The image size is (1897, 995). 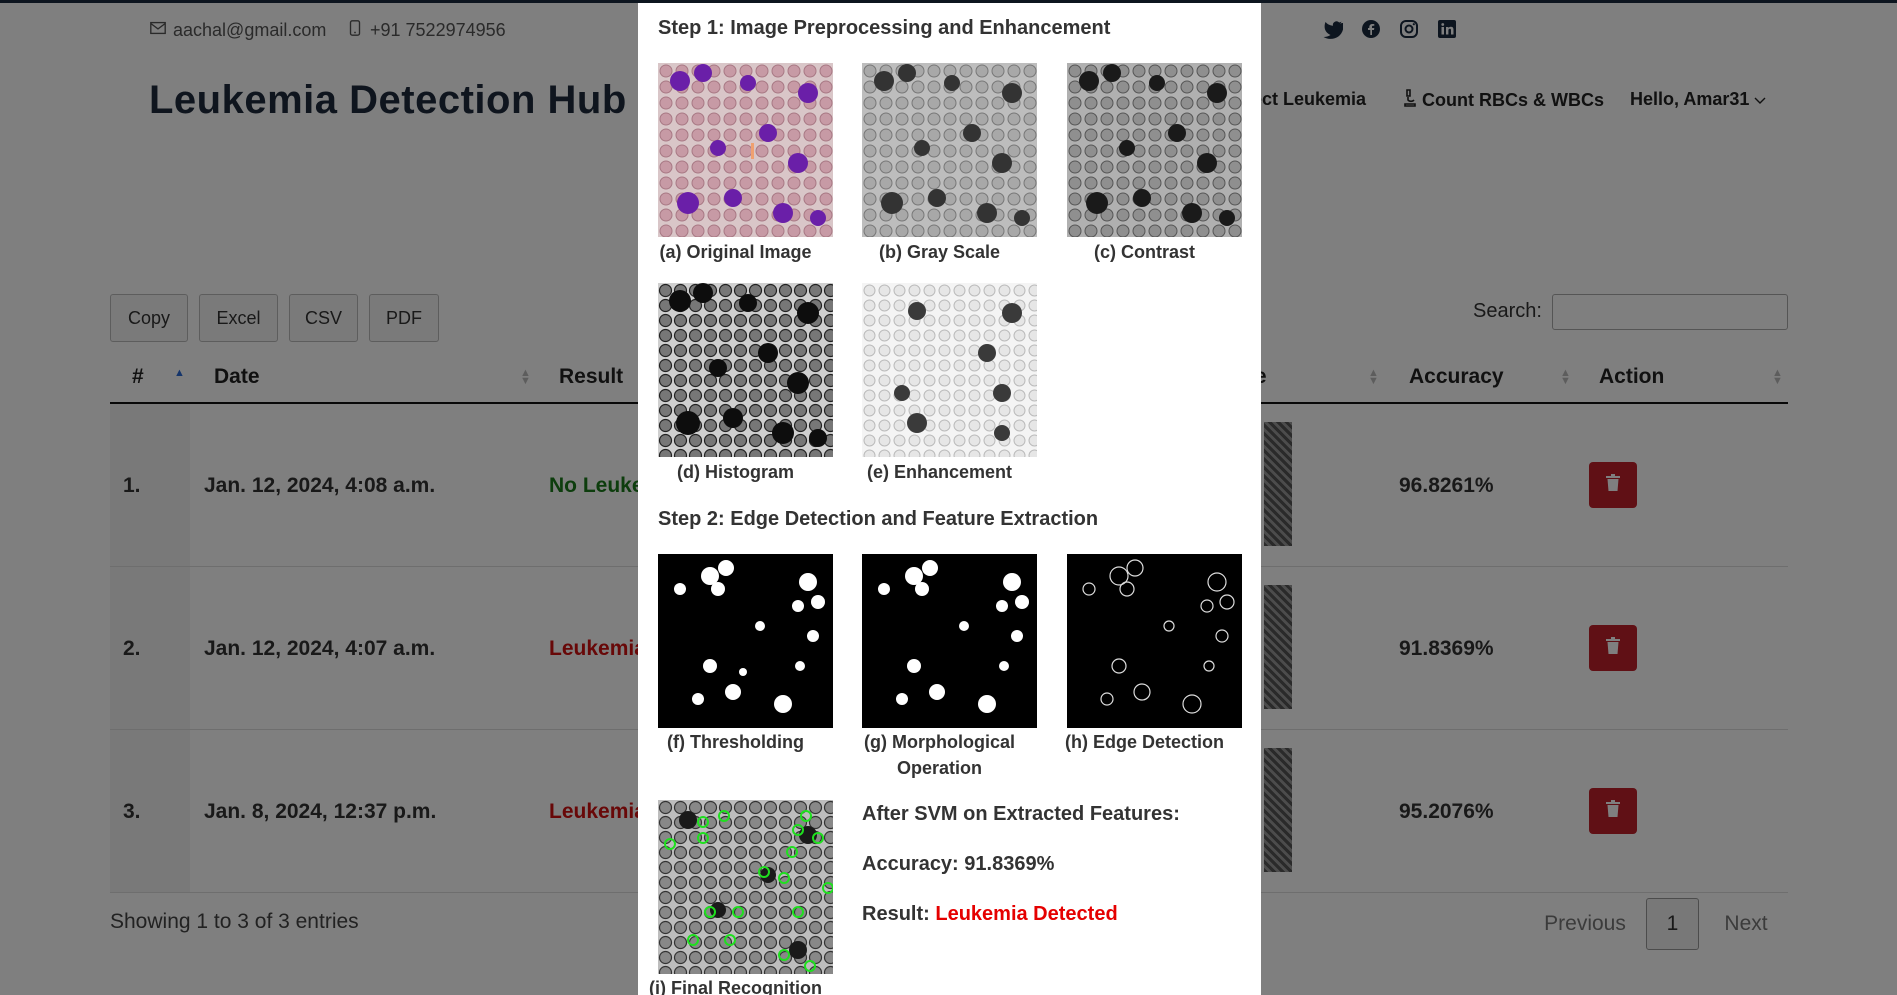 What do you see at coordinates (1144, 252) in the screenshot?
I see `caption-contrast: (c) Contrast` at bounding box center [1144, 252].